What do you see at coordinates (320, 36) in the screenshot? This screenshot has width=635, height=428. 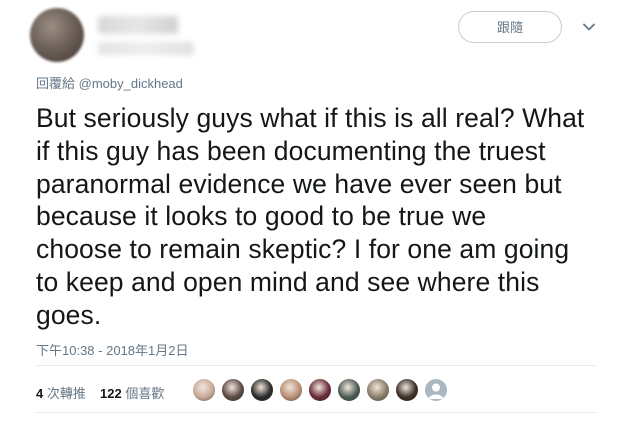 I see `tweet-header: 跟隨` at bounding box center [320, 36].